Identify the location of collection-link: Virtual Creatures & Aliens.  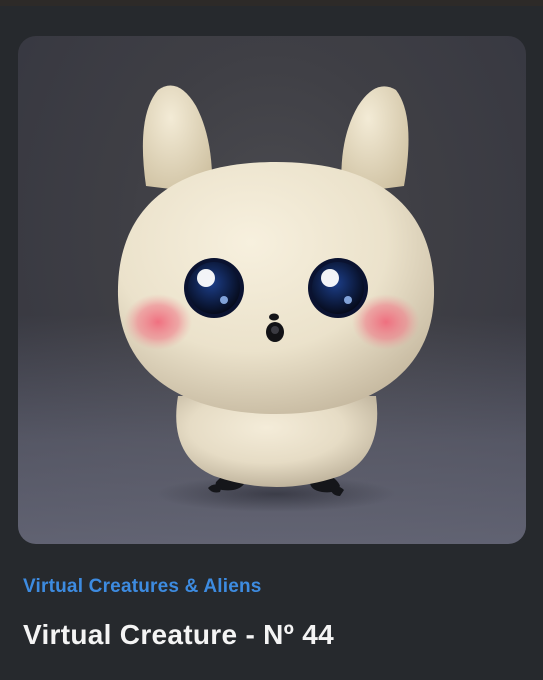
(142, 587).